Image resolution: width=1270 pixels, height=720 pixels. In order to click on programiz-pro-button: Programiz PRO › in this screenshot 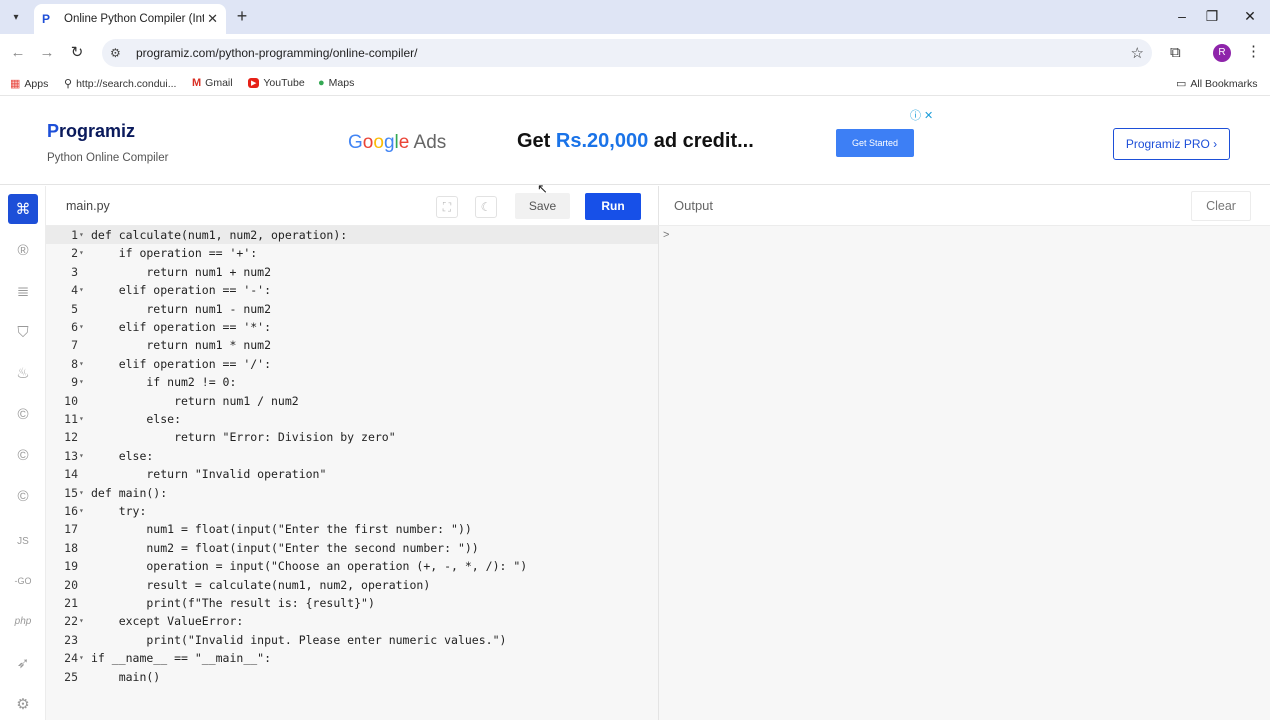, I will do `click(1171, 144)`.